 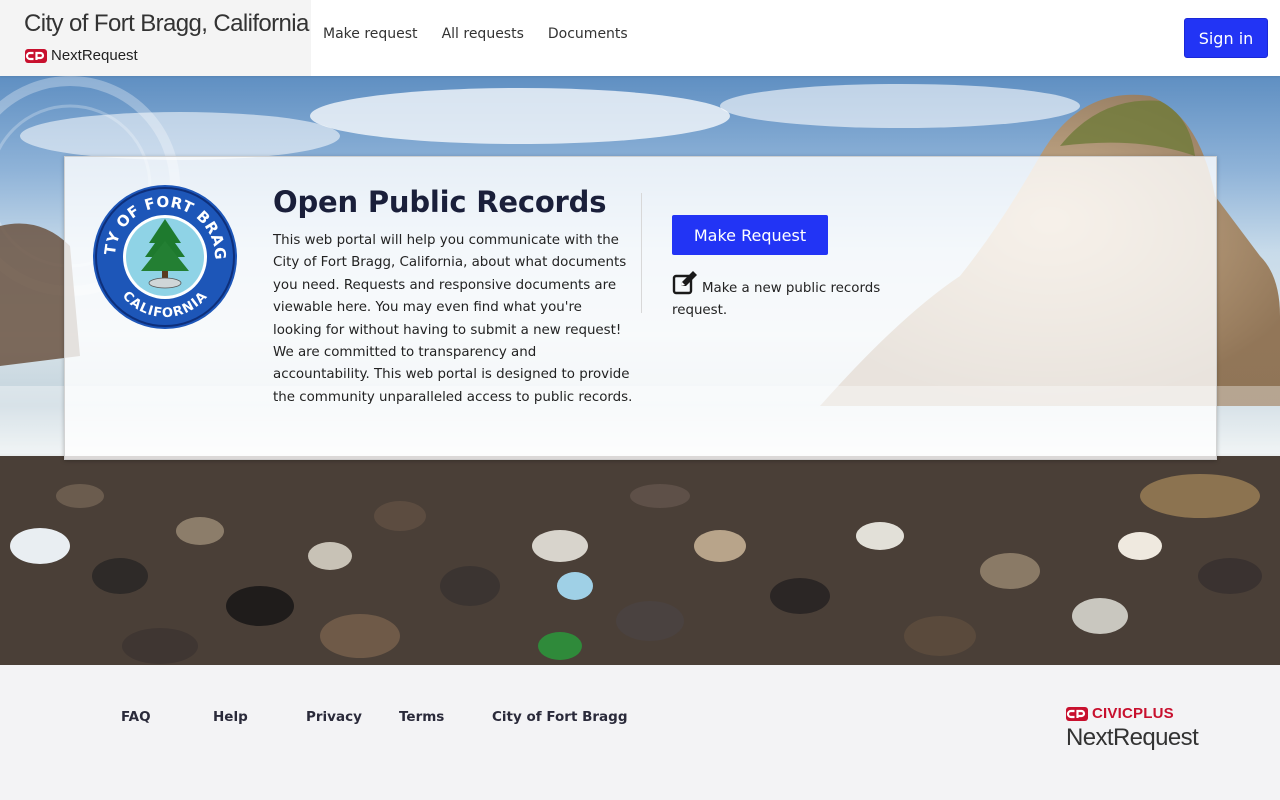 I want to click on footer-link-city: City of Fort Bragg, so click(x=559, y=717).